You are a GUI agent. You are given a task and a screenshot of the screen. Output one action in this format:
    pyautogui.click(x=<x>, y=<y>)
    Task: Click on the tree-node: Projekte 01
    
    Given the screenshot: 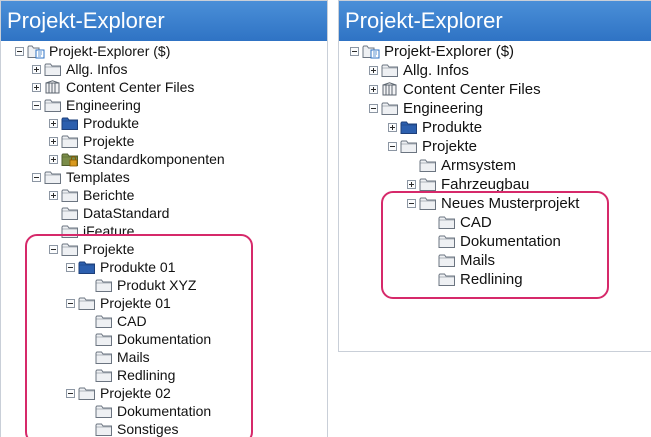 What is the action you would take?
    pyautogui.click(x=164, y=303)
    